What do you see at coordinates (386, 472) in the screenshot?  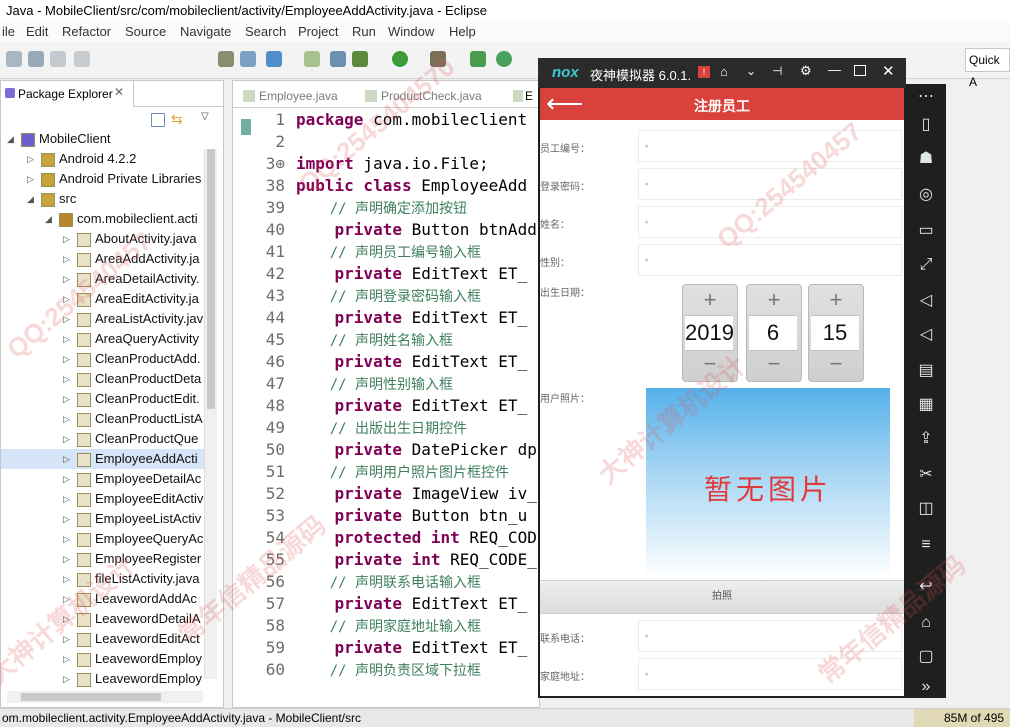 I see `code-line: 51 // 声明用户照片图片框控件` at bounding box center [386, 472].